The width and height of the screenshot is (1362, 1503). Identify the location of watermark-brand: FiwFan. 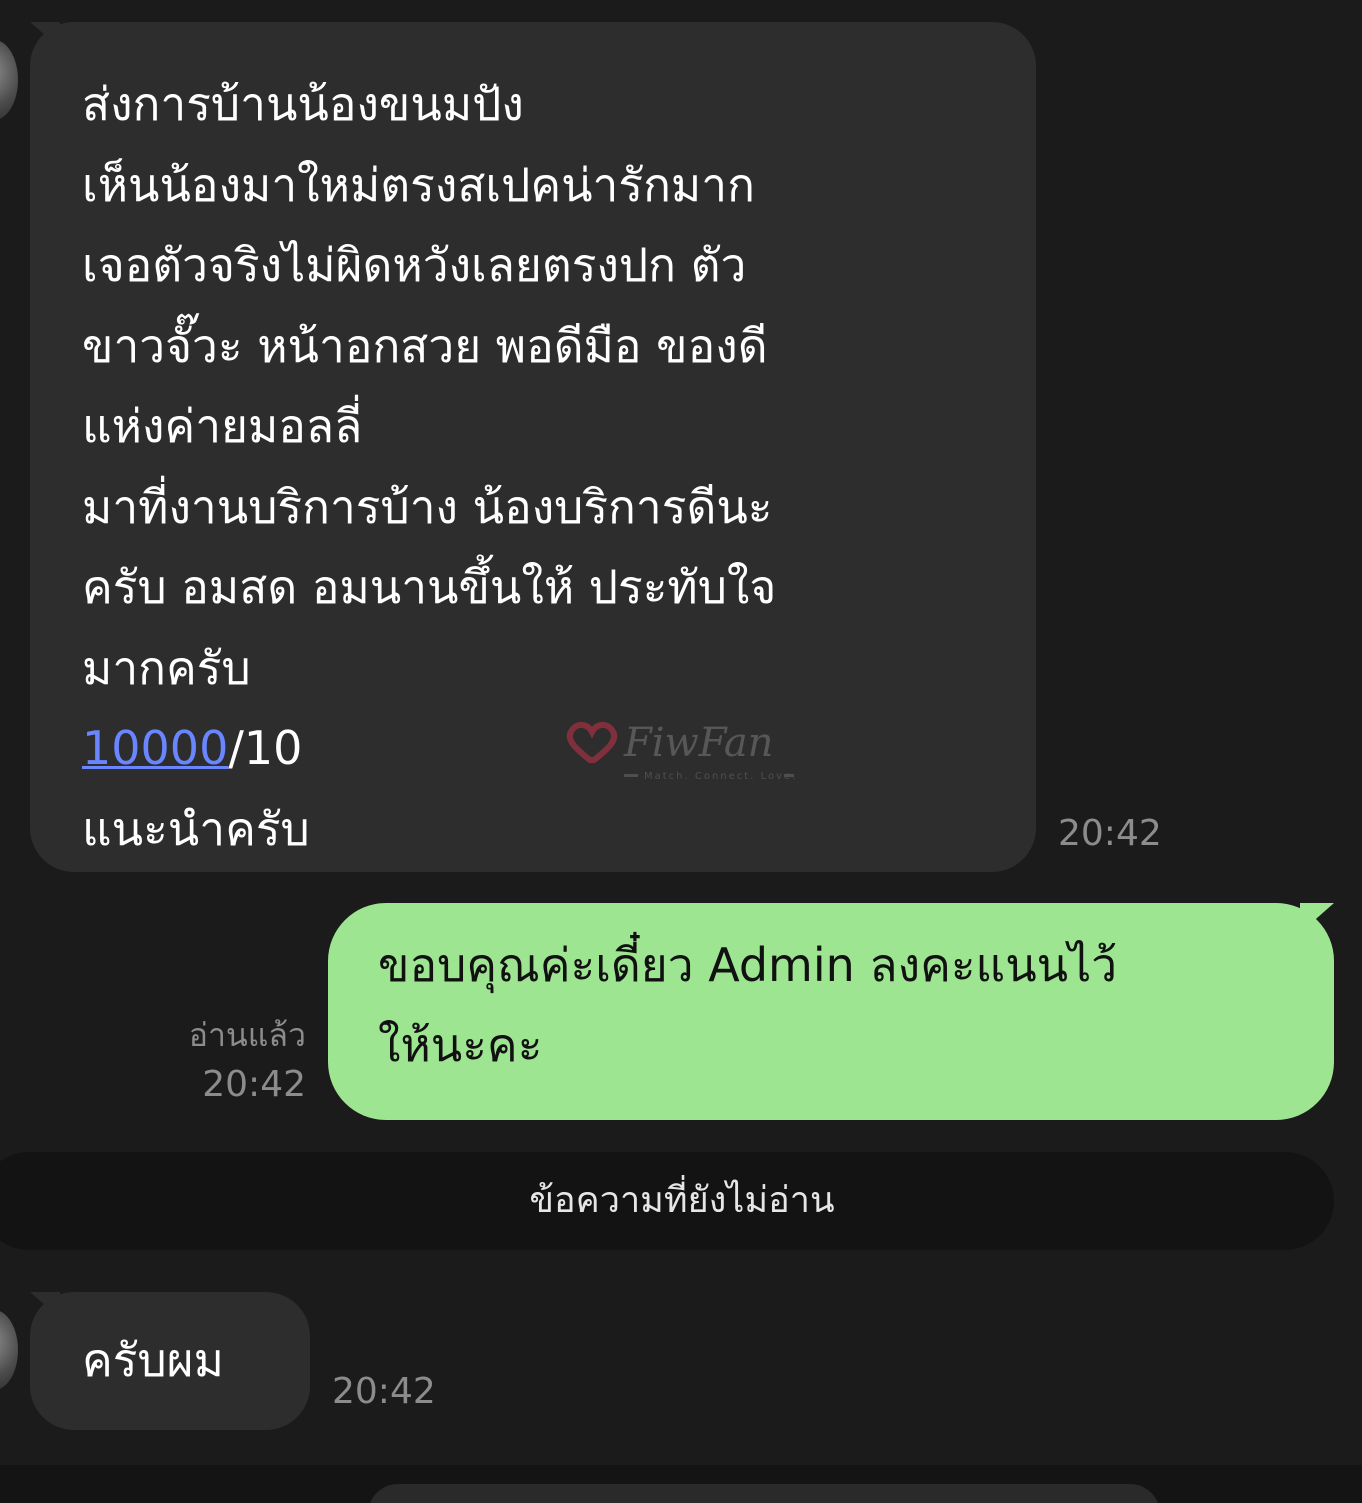
(698, 743).